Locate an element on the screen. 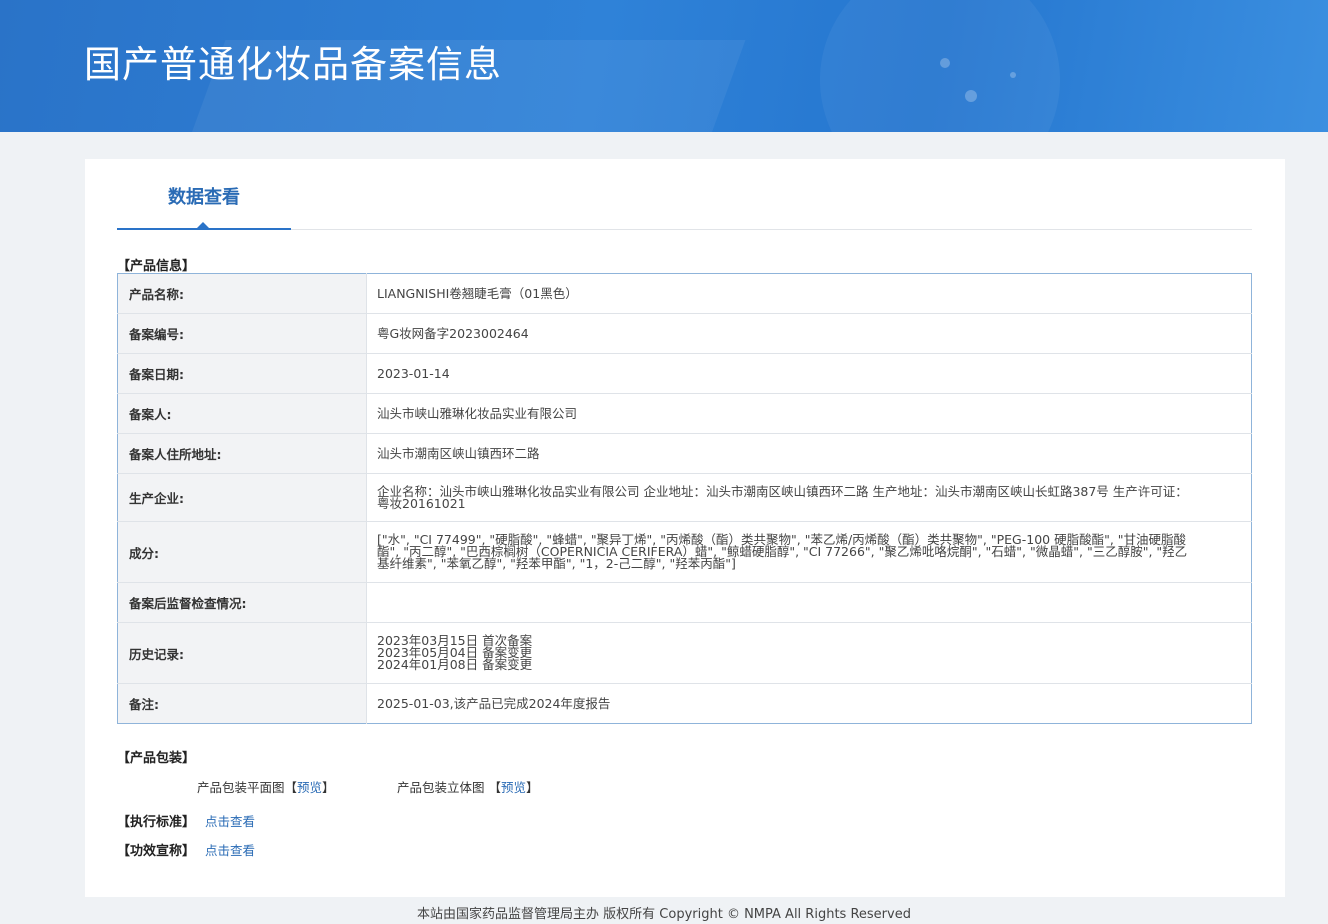 The height and width of the screenshot is (924, 1328). packaging-flat: 产品包装平面图【预览】 is located at coordinates (266, 786).